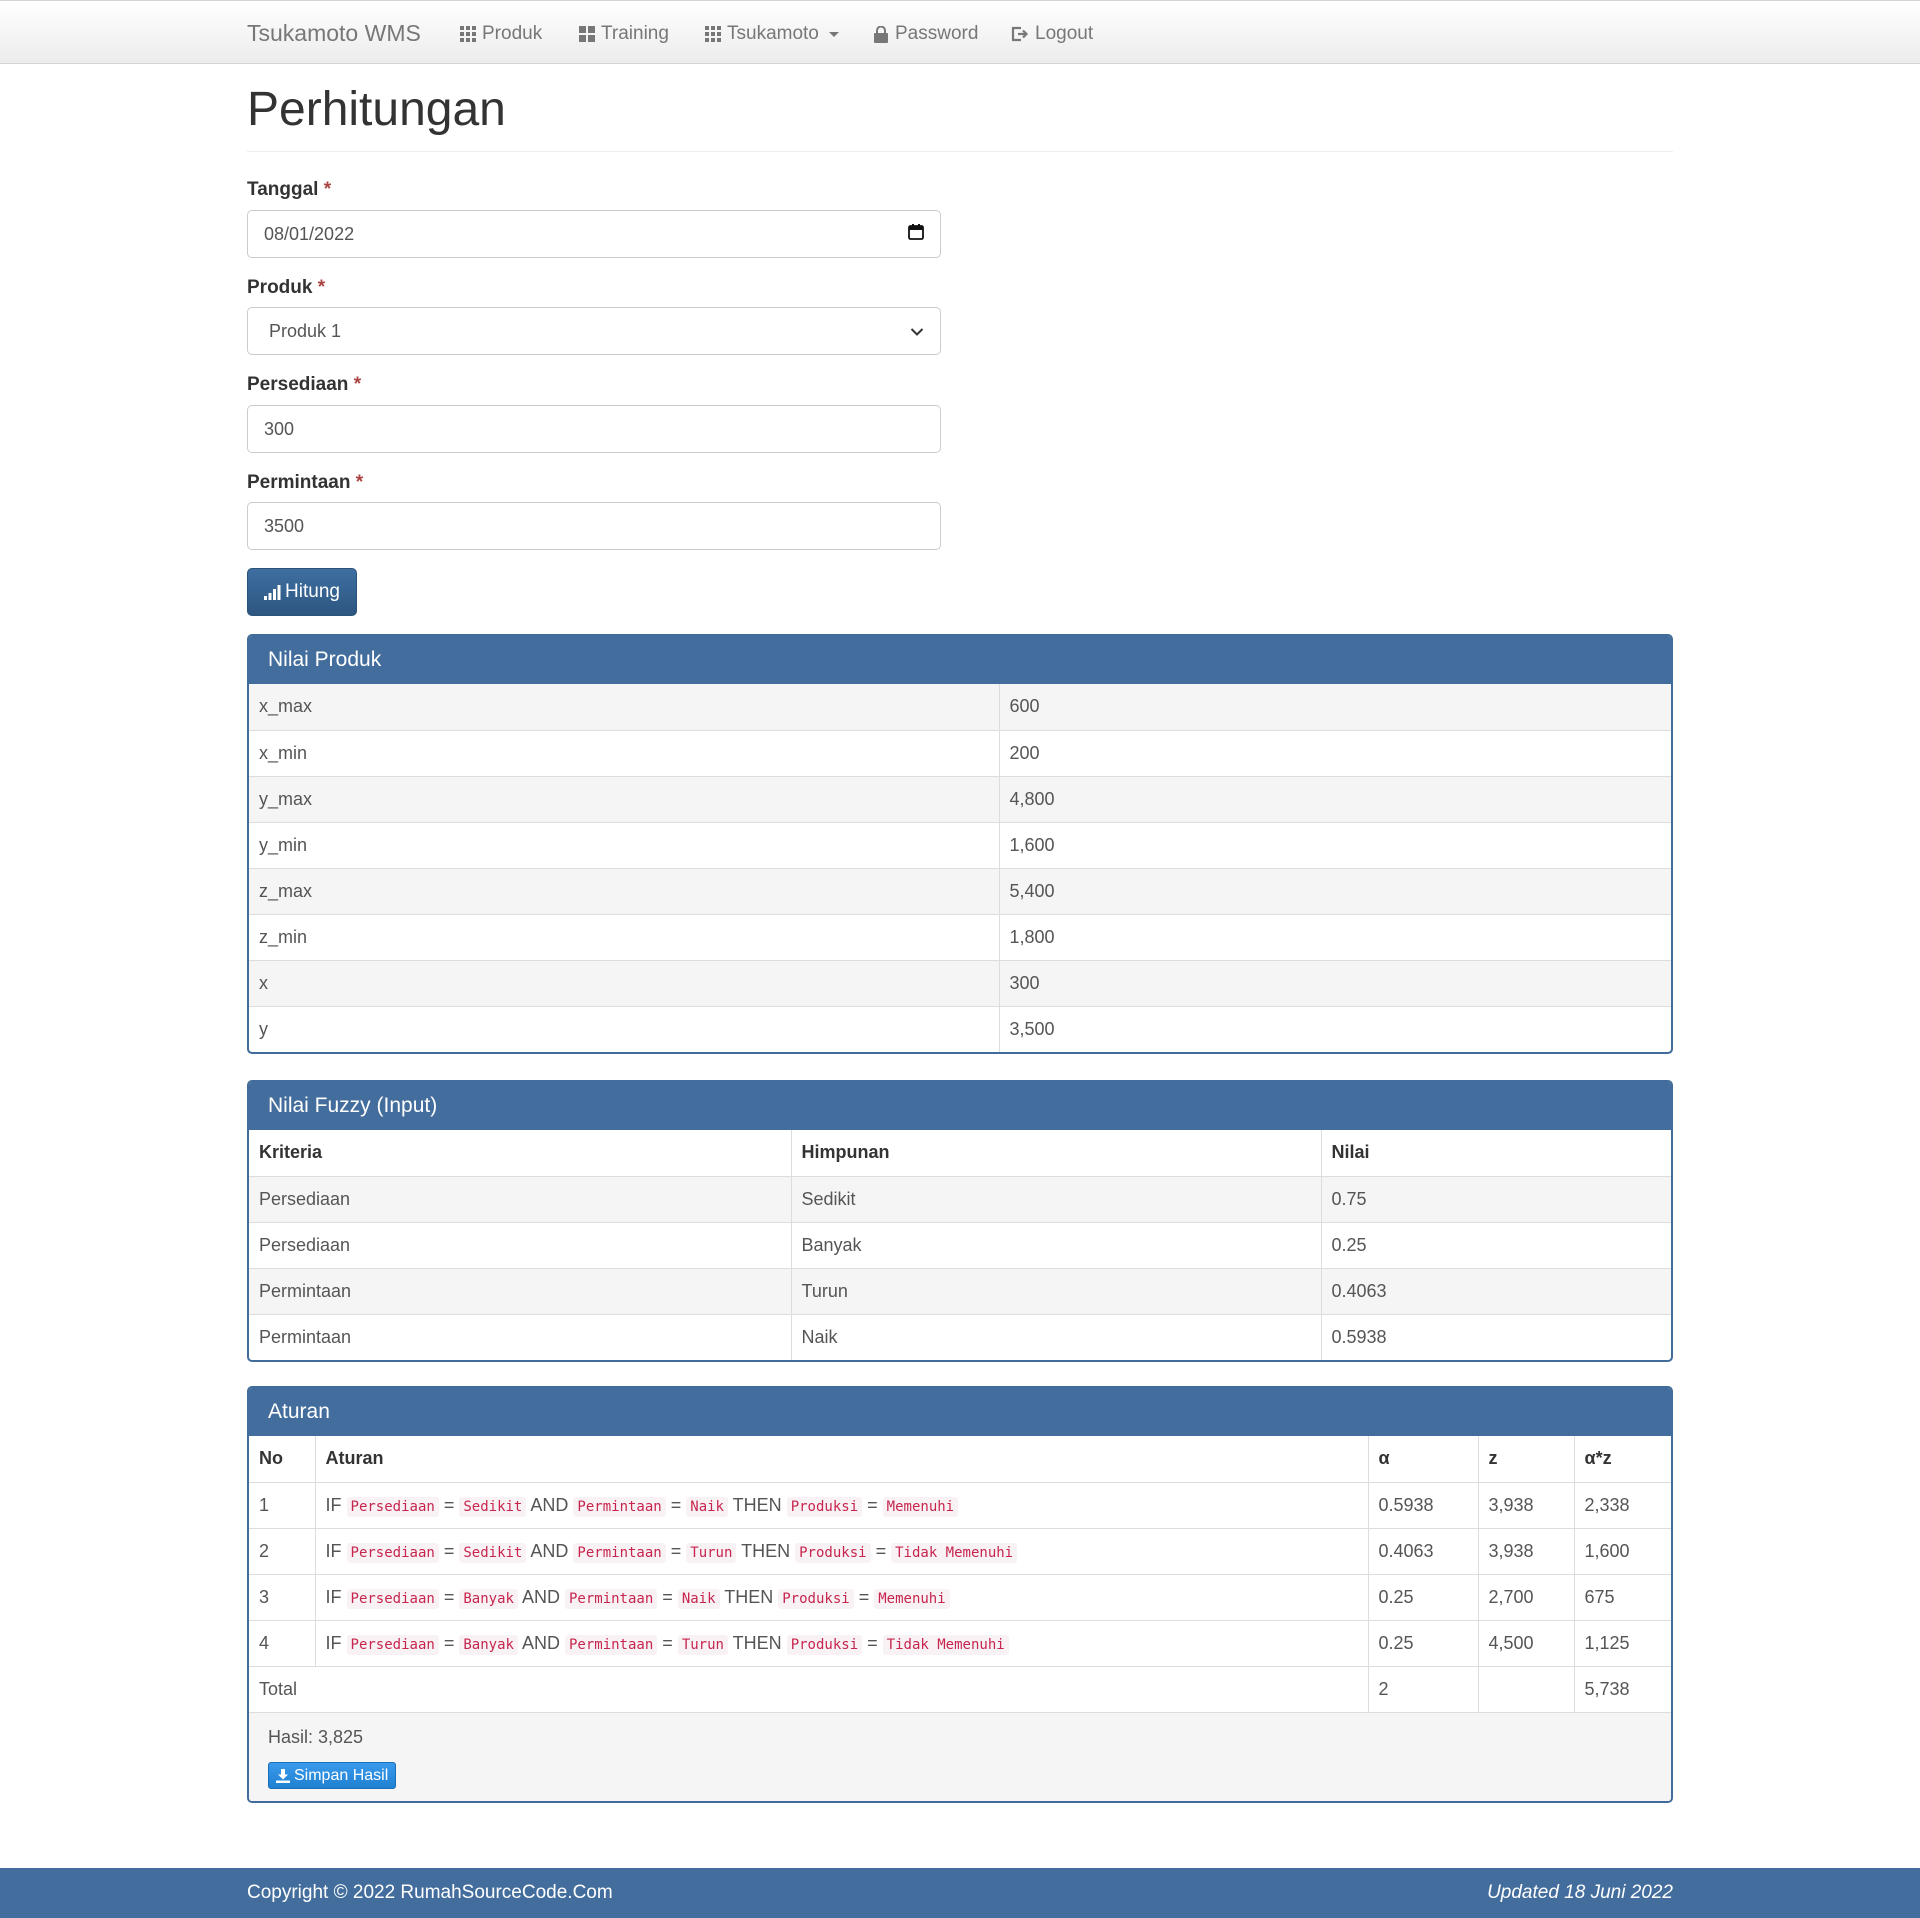 The image size is (1920, 1918). What do you see at coordinates (960, 1290) in the screenshot?
I see `table-row: Permintaan Turun 0.4063` at bounding box center [960, 1290].